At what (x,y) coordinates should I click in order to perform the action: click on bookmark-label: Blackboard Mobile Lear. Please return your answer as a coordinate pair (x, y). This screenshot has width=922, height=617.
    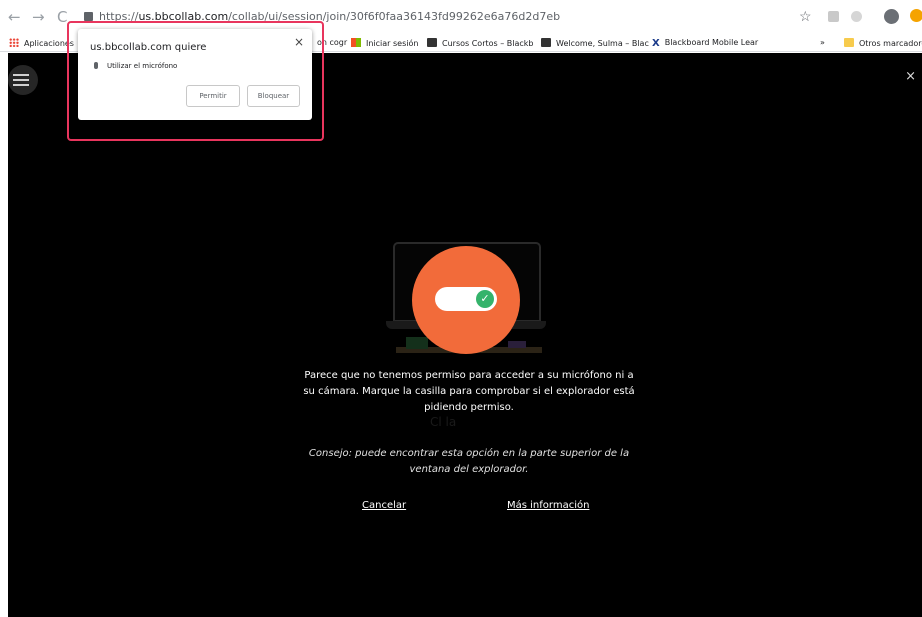
    Looking at the image, I should click on (711, 42).